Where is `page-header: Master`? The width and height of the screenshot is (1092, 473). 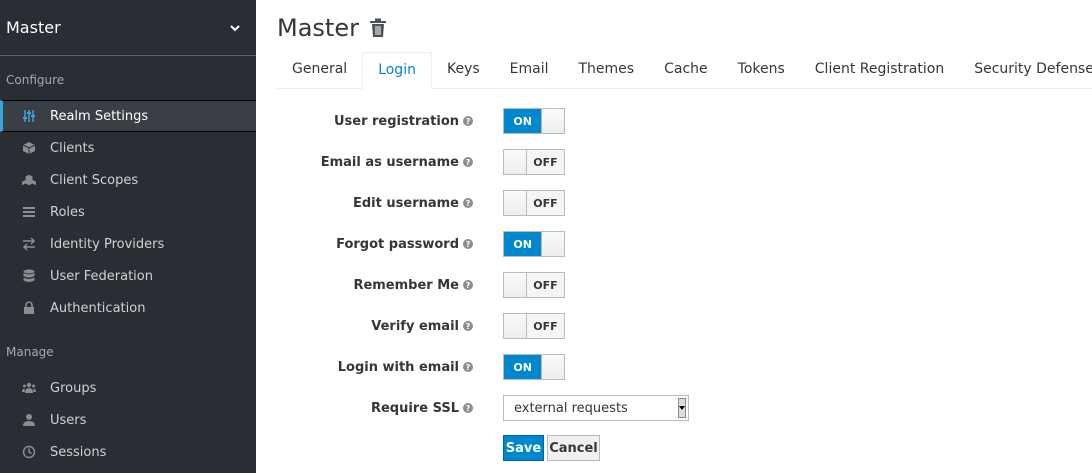 page-header: Master is located at coordinates (332, 28).